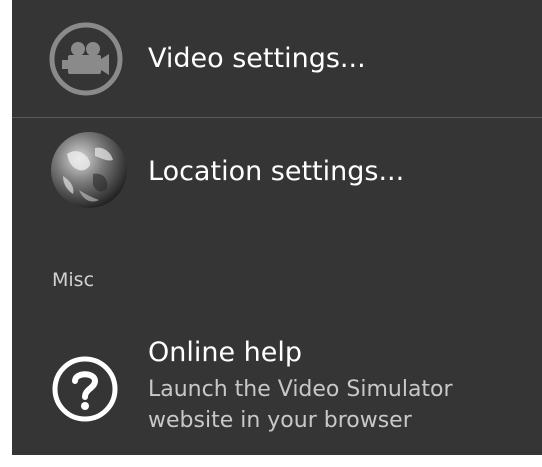 The width and height of the screenshot is (542, 467). What do you see at coordinates (89, 170) in the screenshot?
I see `globe-icon` at bounding box center [89, 170].